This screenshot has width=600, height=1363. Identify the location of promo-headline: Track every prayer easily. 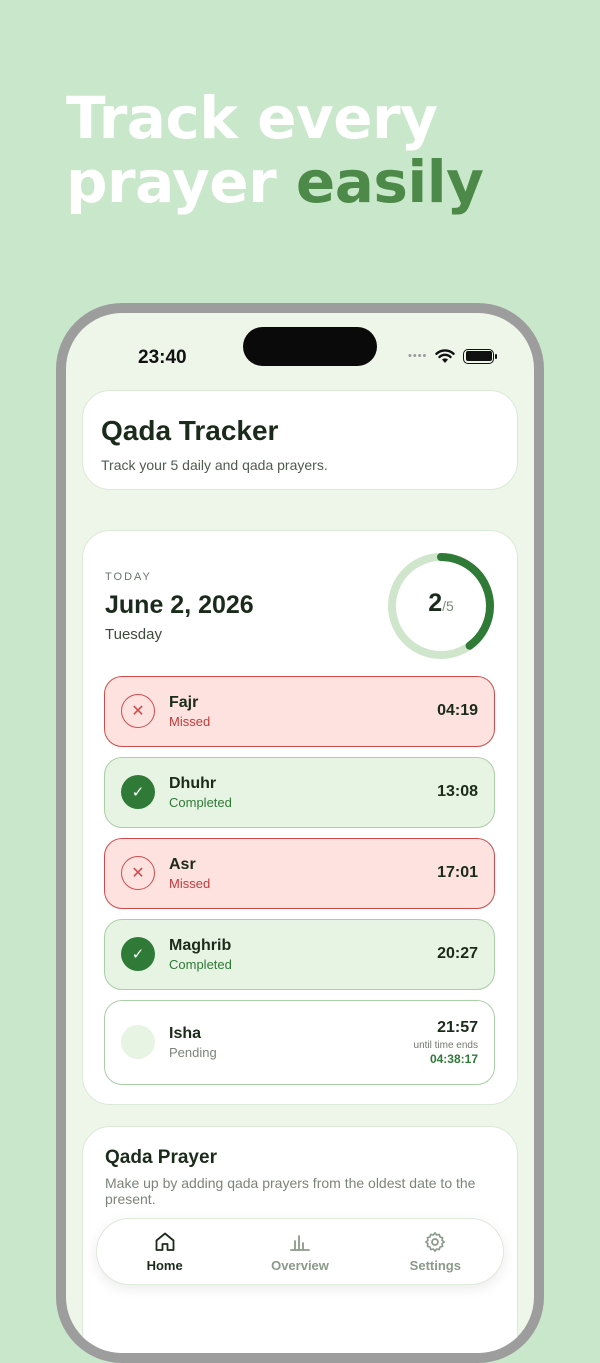
(275, 150).